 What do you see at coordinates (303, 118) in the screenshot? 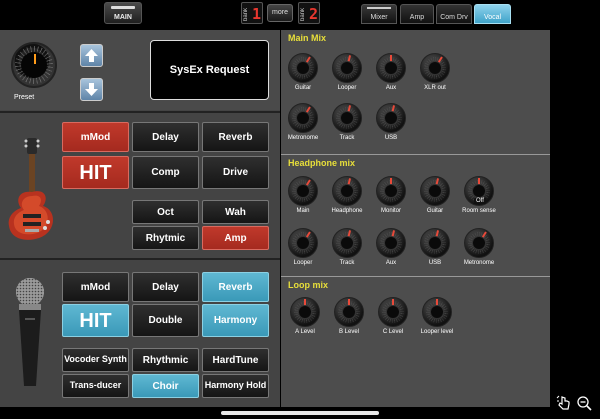
I see `main-mix-metronome-knob` at bounding box center [303, 118].